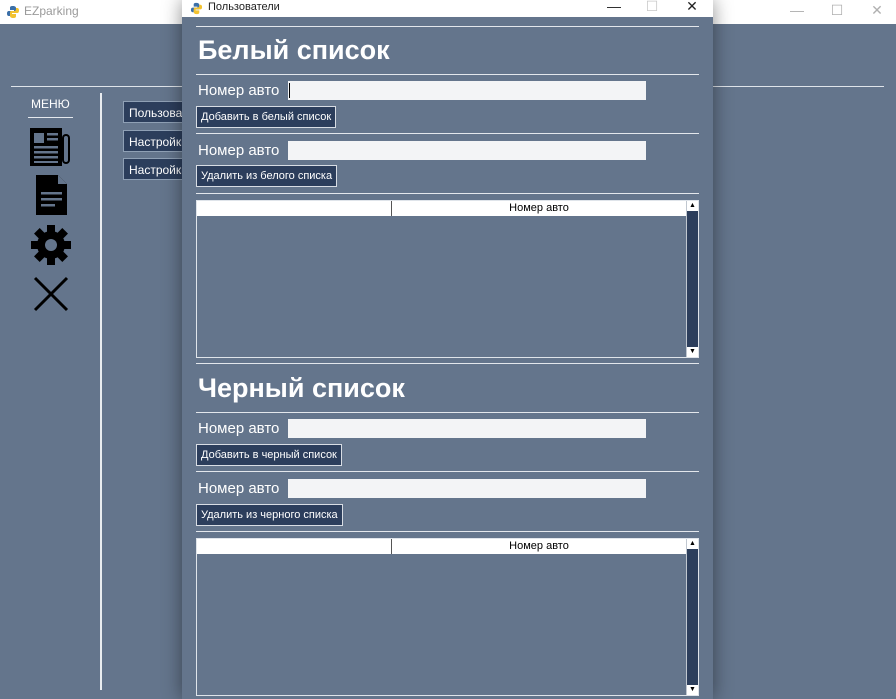  What do you see at coordinates (797, 10) in the screenshot?
I see `main-minimize-button: —` at bounding box center [797, 10].